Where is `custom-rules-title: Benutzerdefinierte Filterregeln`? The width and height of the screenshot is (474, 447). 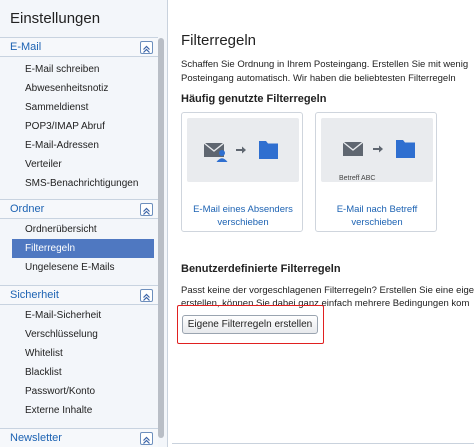 custom-rules-title: Benutzerdefinierte Filterregeln is located at coordinates (261, 269).